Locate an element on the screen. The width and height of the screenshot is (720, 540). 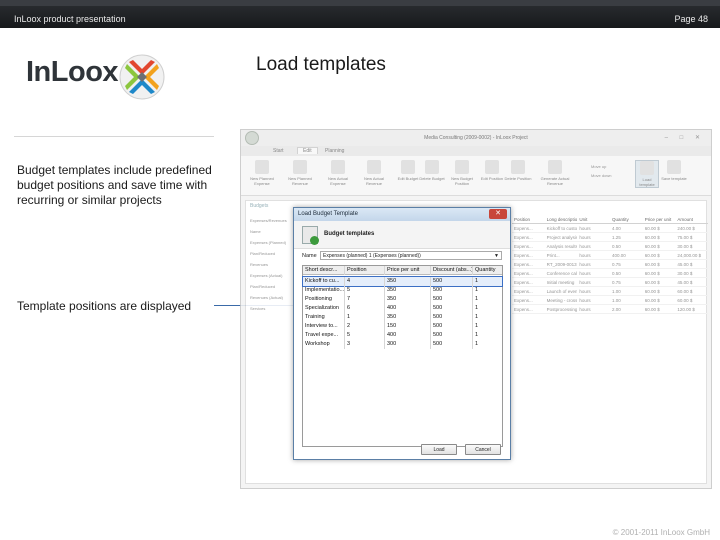
header-top-strip is located at coordinates (360, 3).